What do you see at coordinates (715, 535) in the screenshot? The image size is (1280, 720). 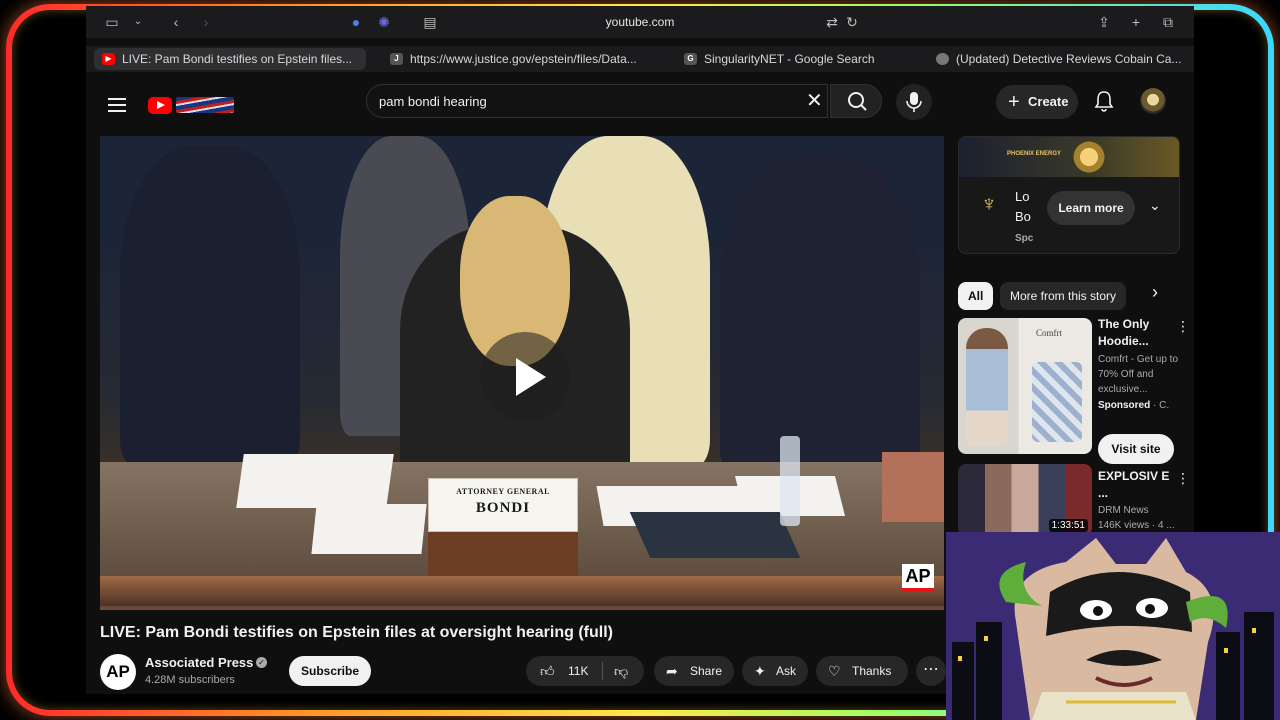 I see `binder` at bounding box center [715, 535].